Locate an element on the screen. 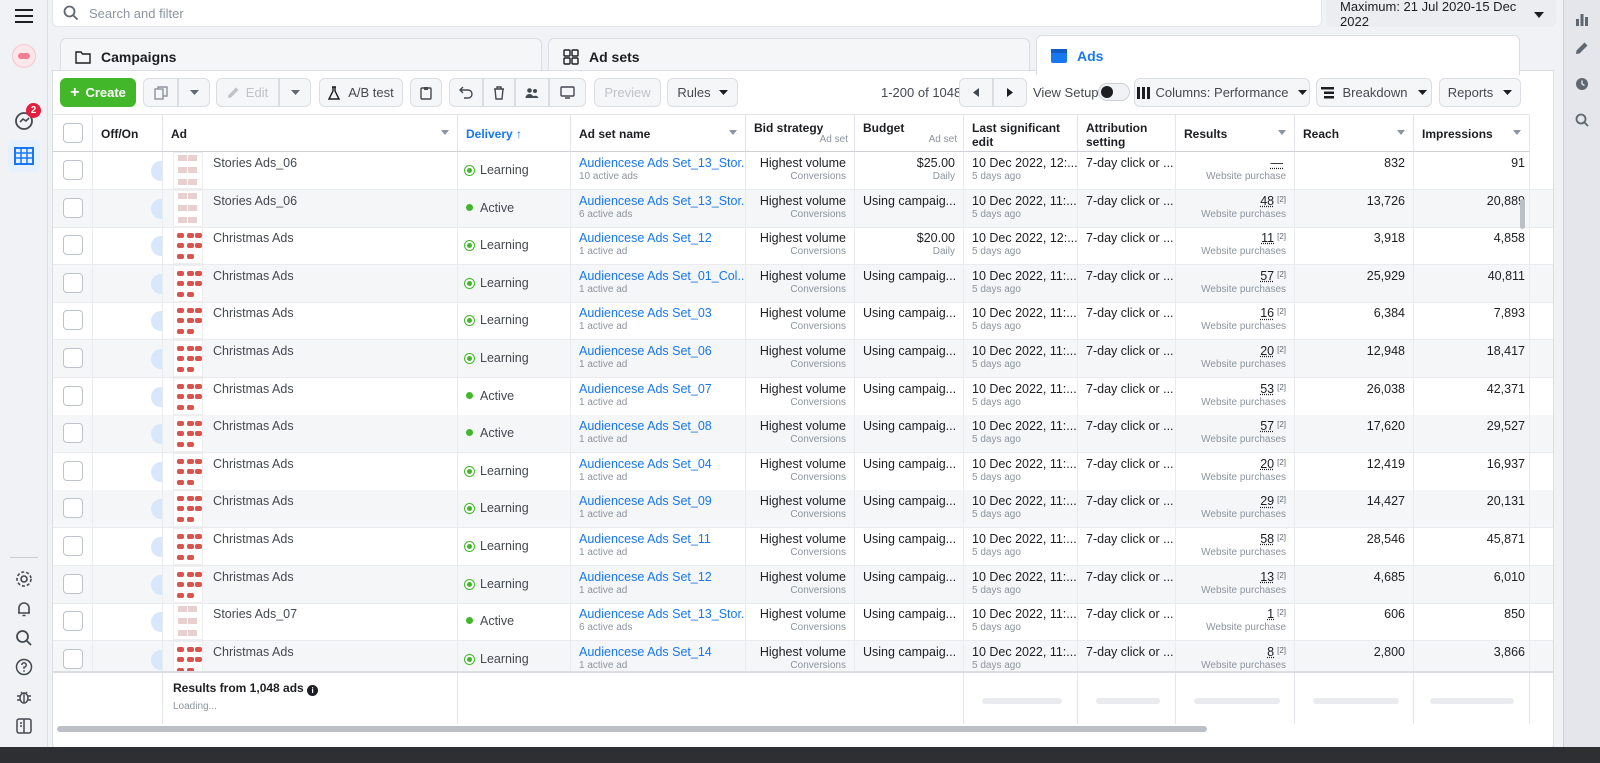 The height and width of the screenshot is (763, 1600). results-value: 29 is located at coordinates (1267, 501).